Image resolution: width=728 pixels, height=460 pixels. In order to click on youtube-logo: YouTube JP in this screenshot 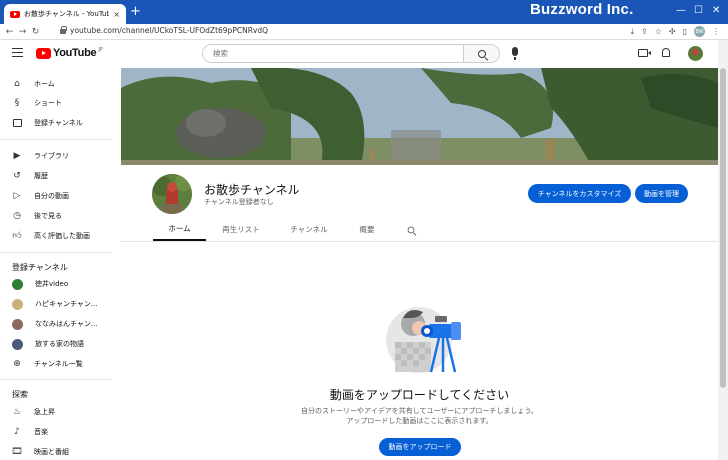, I will do `click(69, 53)`.